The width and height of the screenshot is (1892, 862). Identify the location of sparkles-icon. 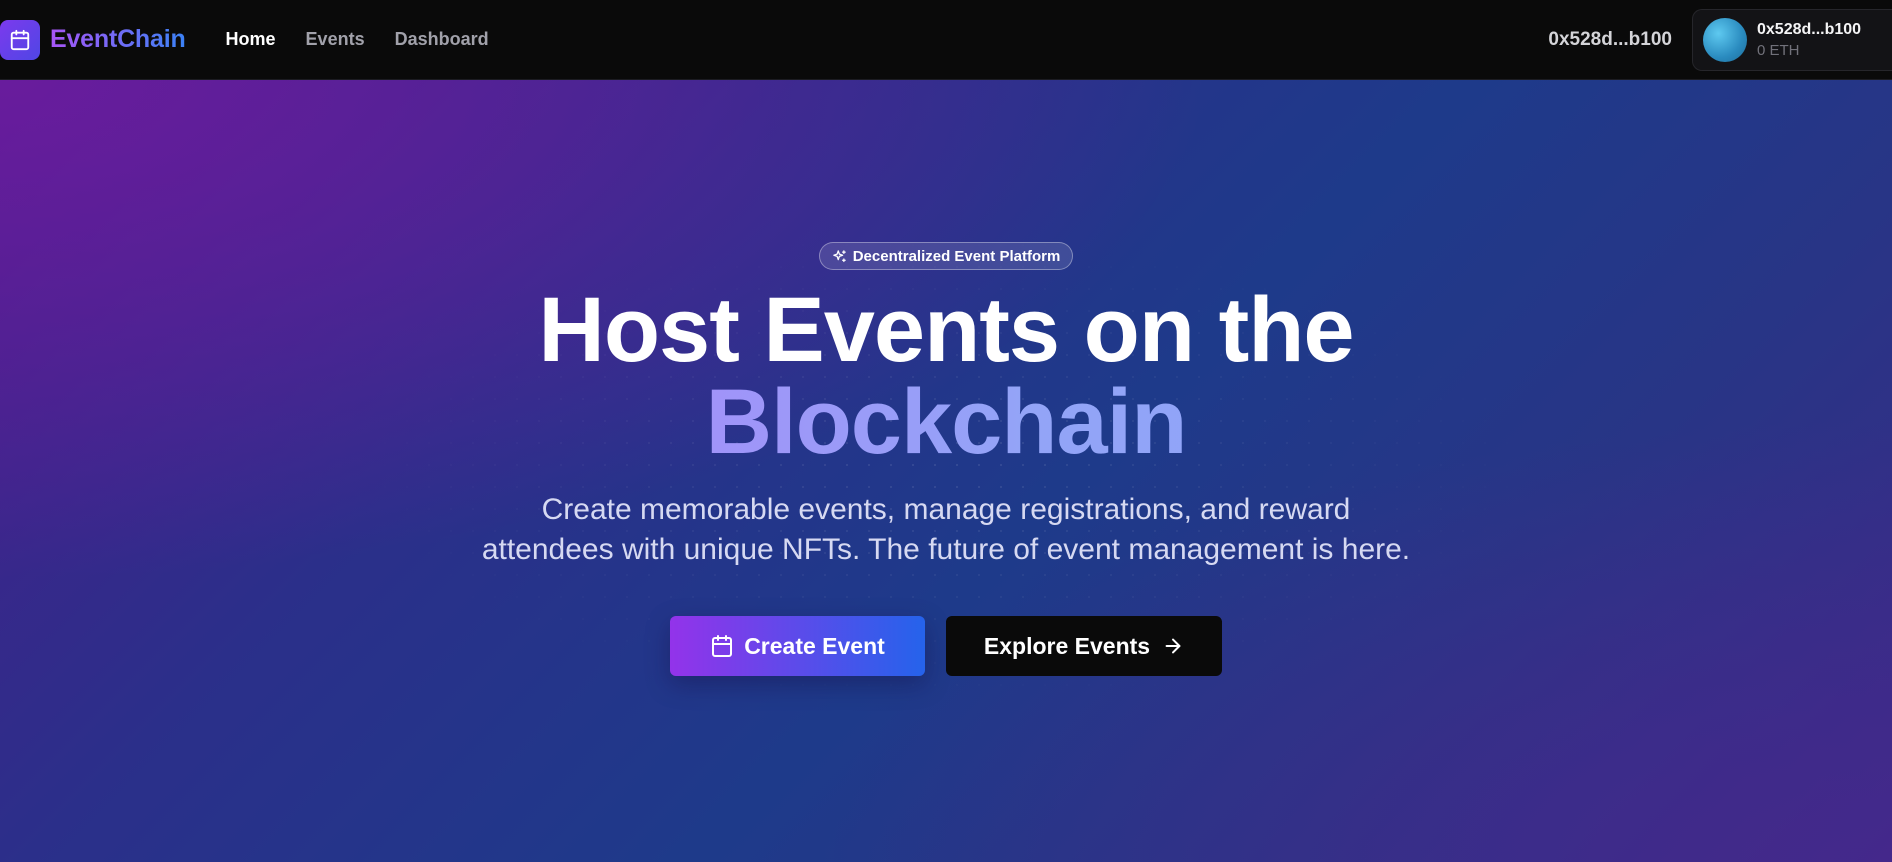
(839, 256).